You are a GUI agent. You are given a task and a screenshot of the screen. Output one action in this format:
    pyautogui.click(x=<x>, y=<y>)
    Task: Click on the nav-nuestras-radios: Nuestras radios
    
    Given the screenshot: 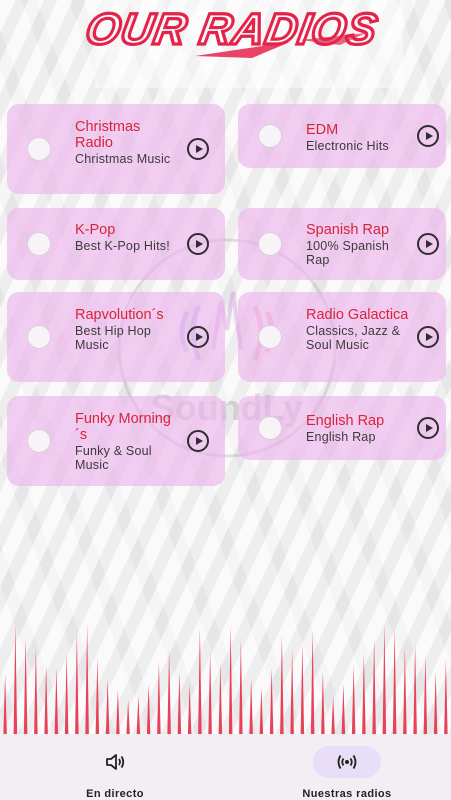 What is the action you would take?
    pyautogui.click(x=347, y=767)
    